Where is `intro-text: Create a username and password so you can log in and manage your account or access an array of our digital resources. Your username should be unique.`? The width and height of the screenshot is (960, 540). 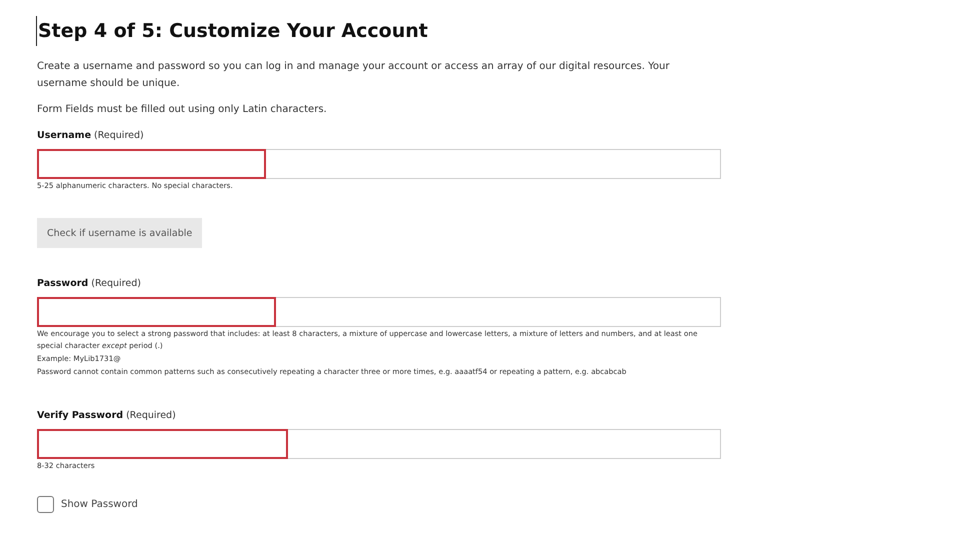
intro-text: Create a username and password so you can log in and manage your account or access an array of our digital resources. Your username should be unique. is located at coordinates (353, 75).